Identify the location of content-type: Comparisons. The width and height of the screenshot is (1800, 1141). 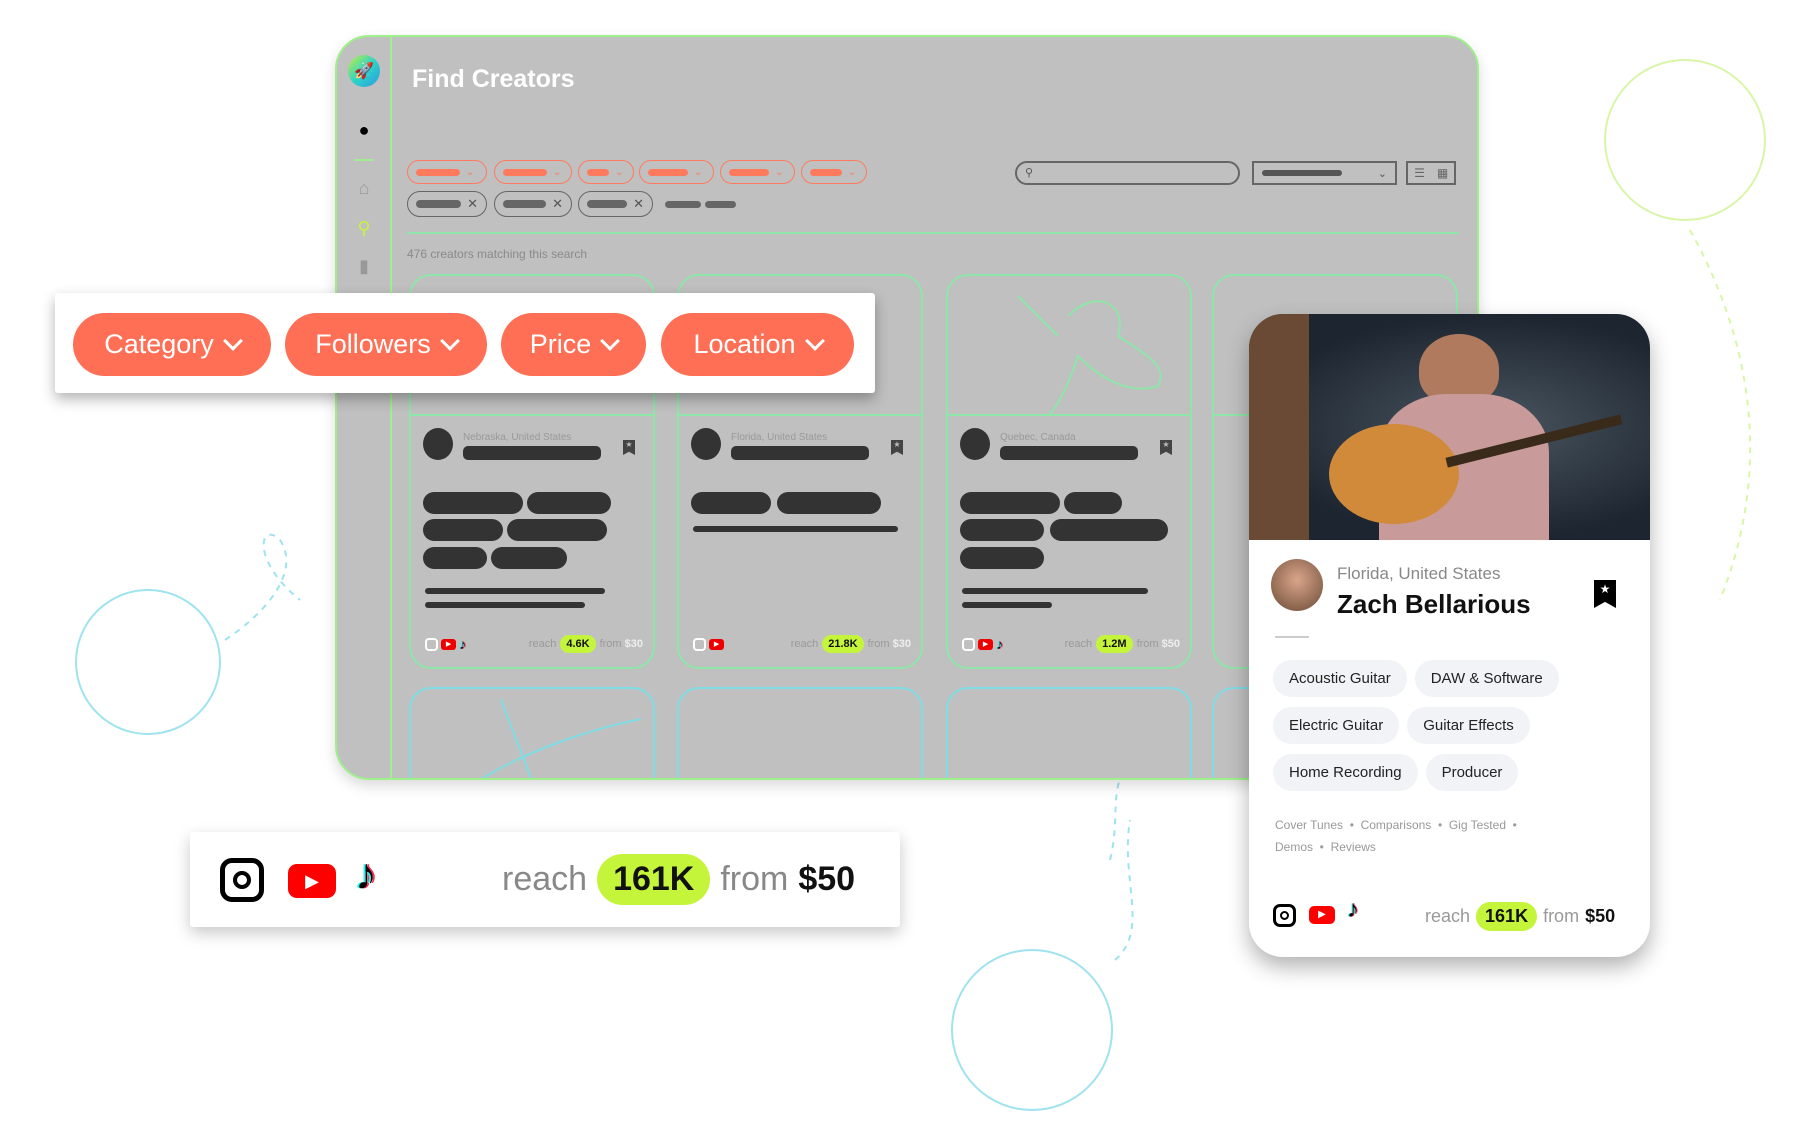
(1396, 825).